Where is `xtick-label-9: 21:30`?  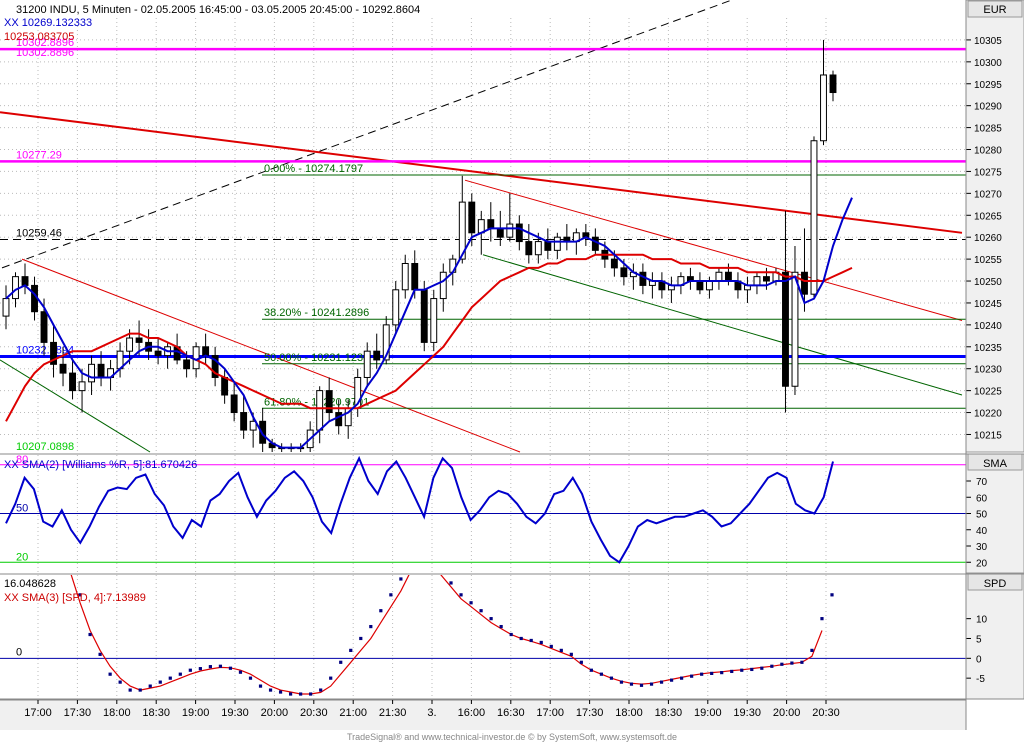 xtick-label-9: 21:30 is located at coordinates (393, 713).